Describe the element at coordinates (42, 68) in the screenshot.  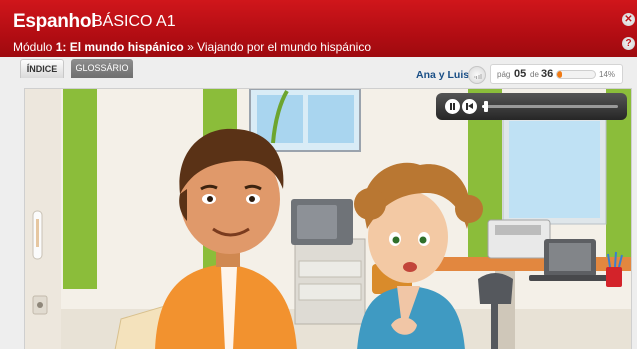
I see `tab-indice: ÍNDICE` at that location.